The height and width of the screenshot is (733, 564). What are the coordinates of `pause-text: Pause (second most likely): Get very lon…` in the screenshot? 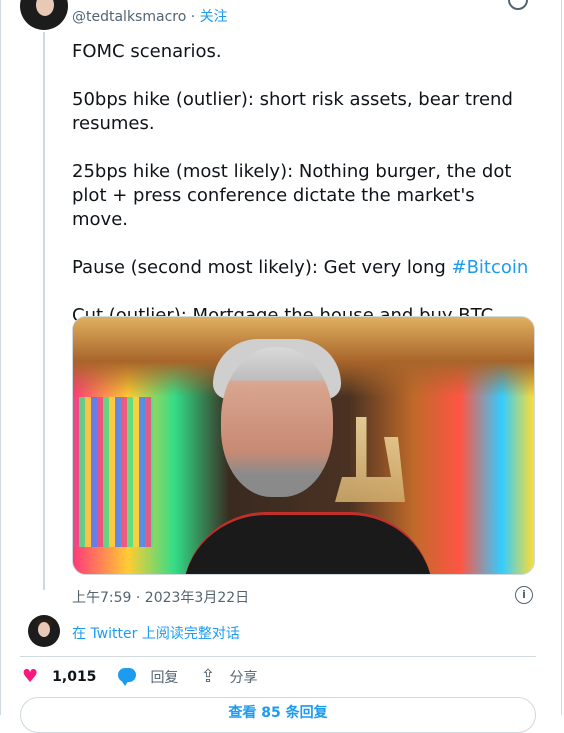 It's located at (262, 267).